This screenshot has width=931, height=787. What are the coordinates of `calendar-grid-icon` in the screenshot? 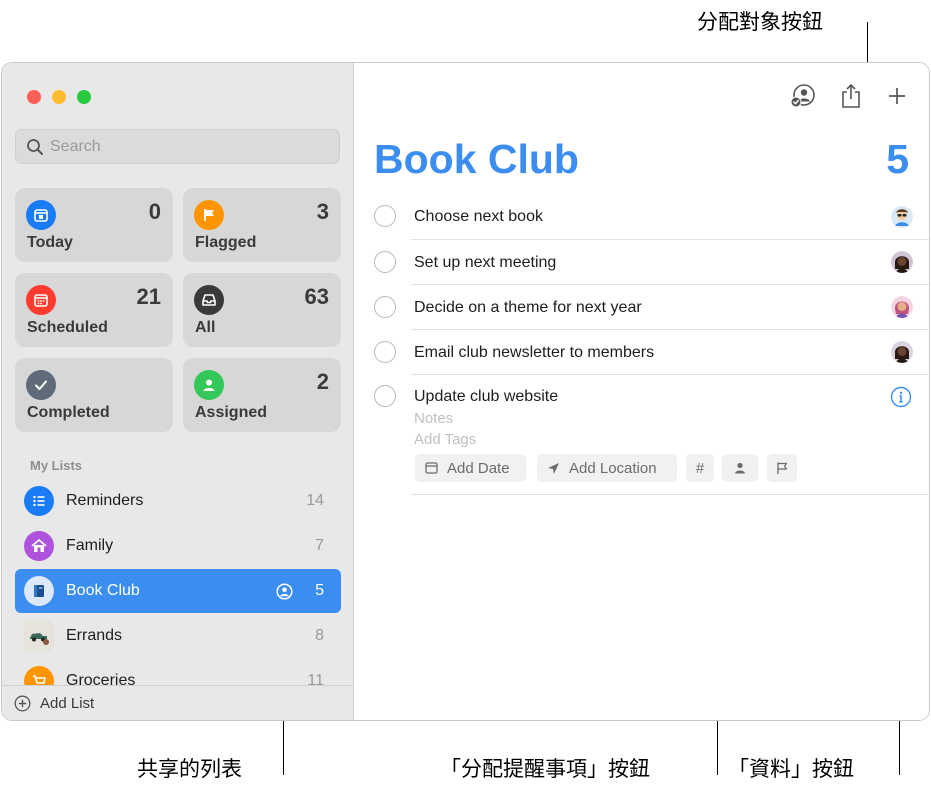 It's located at (41, 300).